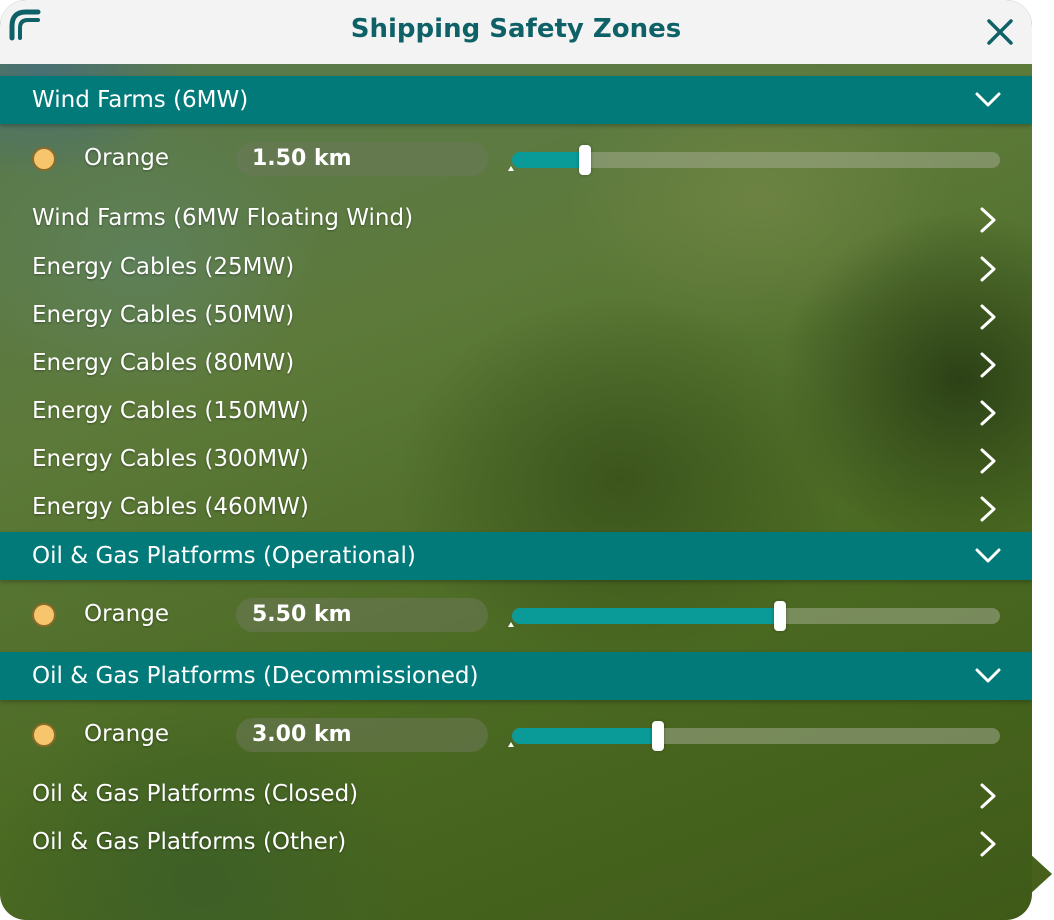 Image resolution: width=1054 pixels, height=920 pixels. I want to click on panel-header: Shipping Safety Zones, so click(516, 32).